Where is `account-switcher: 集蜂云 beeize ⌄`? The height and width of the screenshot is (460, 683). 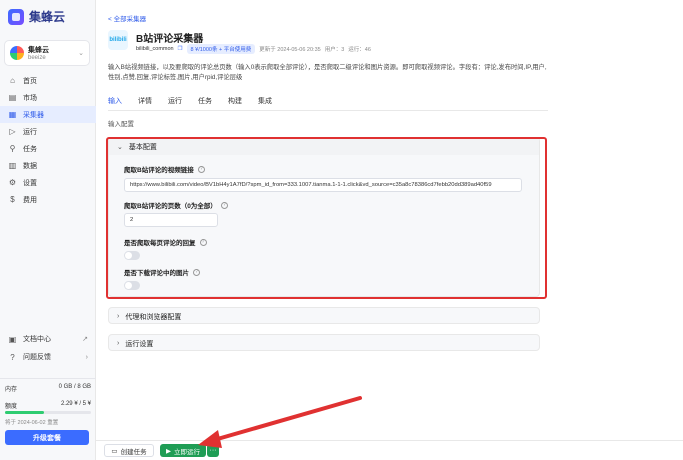 account-switcher: 集蜂云 beeize ⌄ is located at coordinates (47, 53).